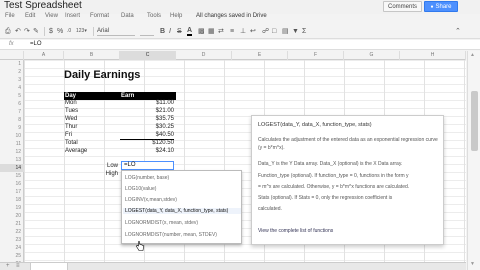  What do you see at coordinates (90, 127) in the screenshot?
I see `day-cell: Thur` at bounding box center [90, 127].